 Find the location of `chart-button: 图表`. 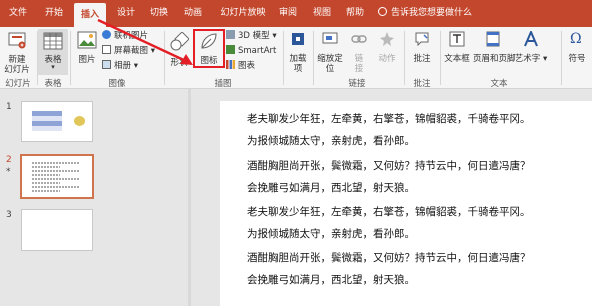

chart-button: 图表 is located at coordinates (240, 66).